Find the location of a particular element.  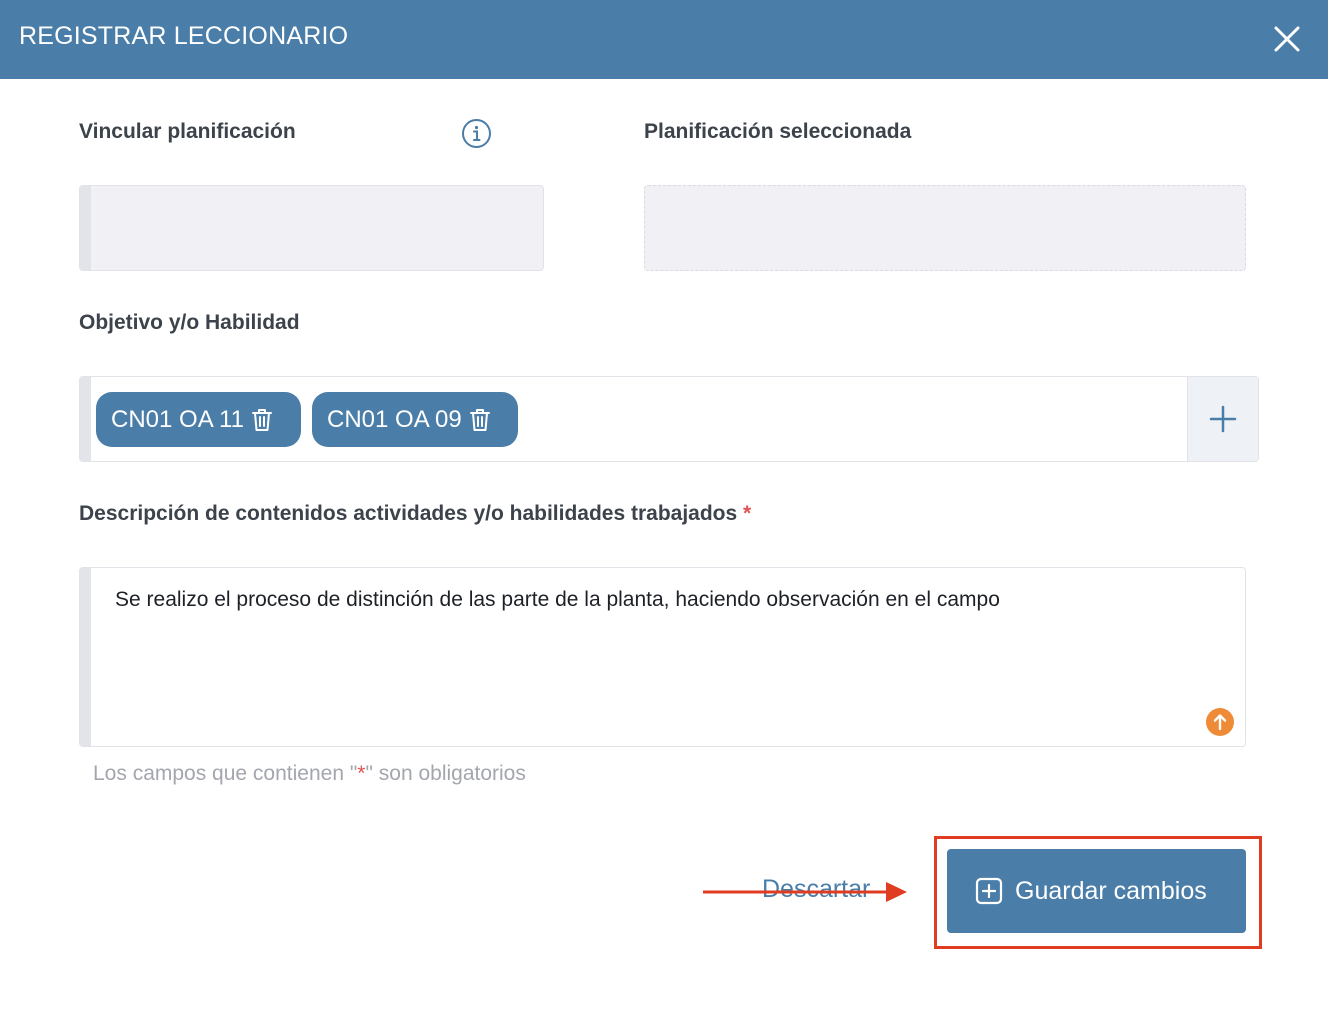

objective-chip-label: CN01 OA 09 is located at coordinates (394, 419).